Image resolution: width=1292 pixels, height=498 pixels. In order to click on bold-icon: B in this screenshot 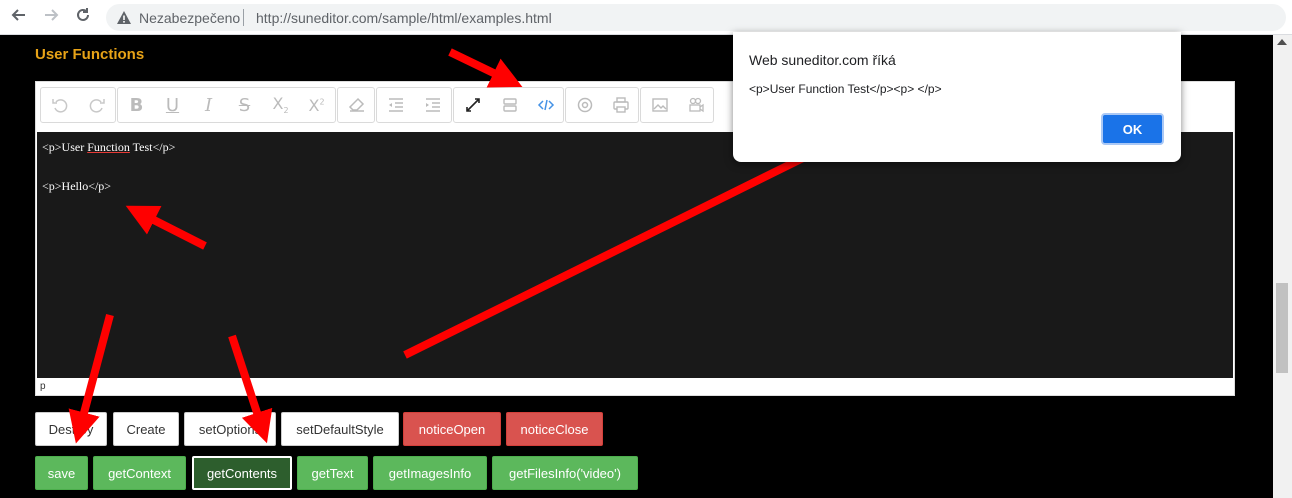, I will do `click(136, 105)`.